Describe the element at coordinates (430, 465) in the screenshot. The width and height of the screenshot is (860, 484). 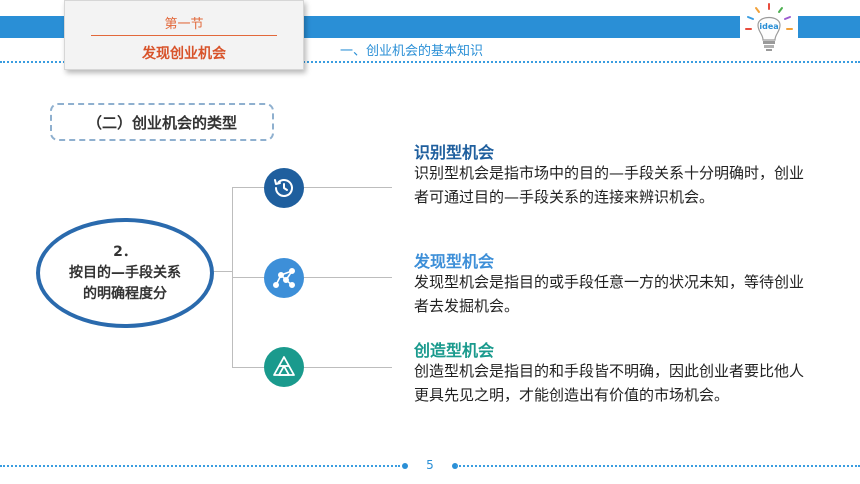
I see `page-number: 5` at that location.